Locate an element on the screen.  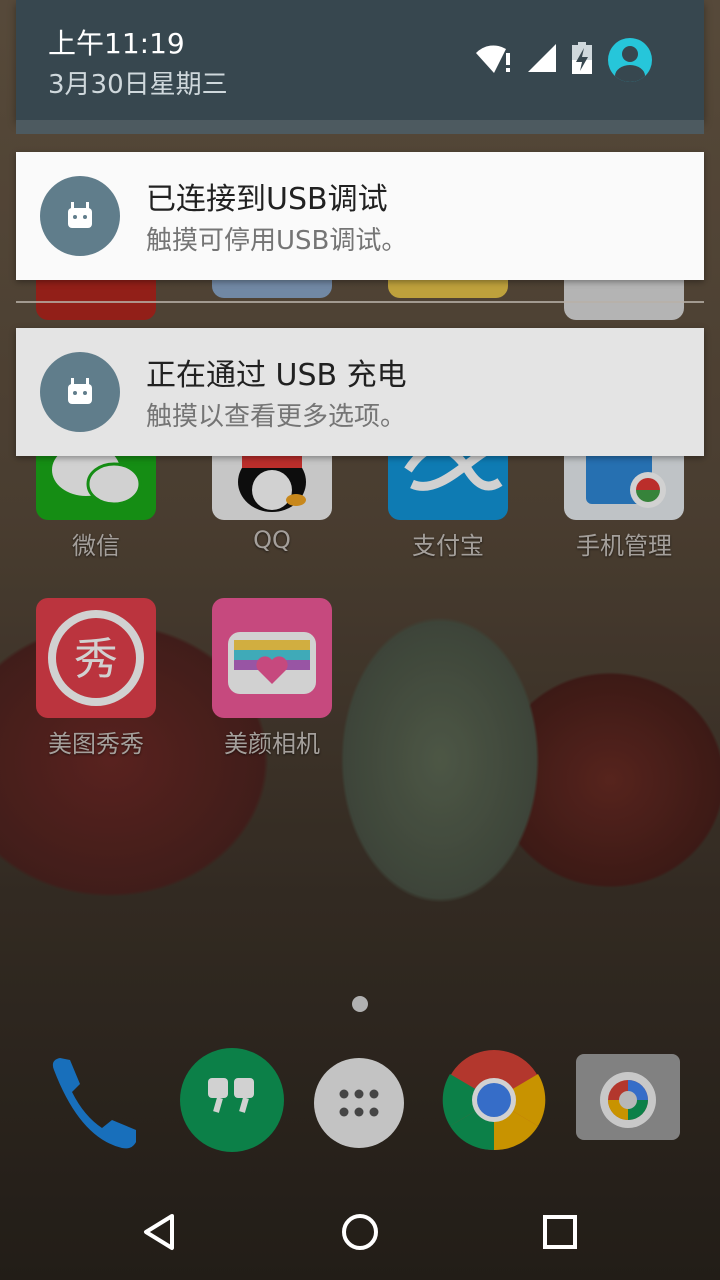
notification-text: 触摸可停用USB调试。 is located at coordinates (277, 241).